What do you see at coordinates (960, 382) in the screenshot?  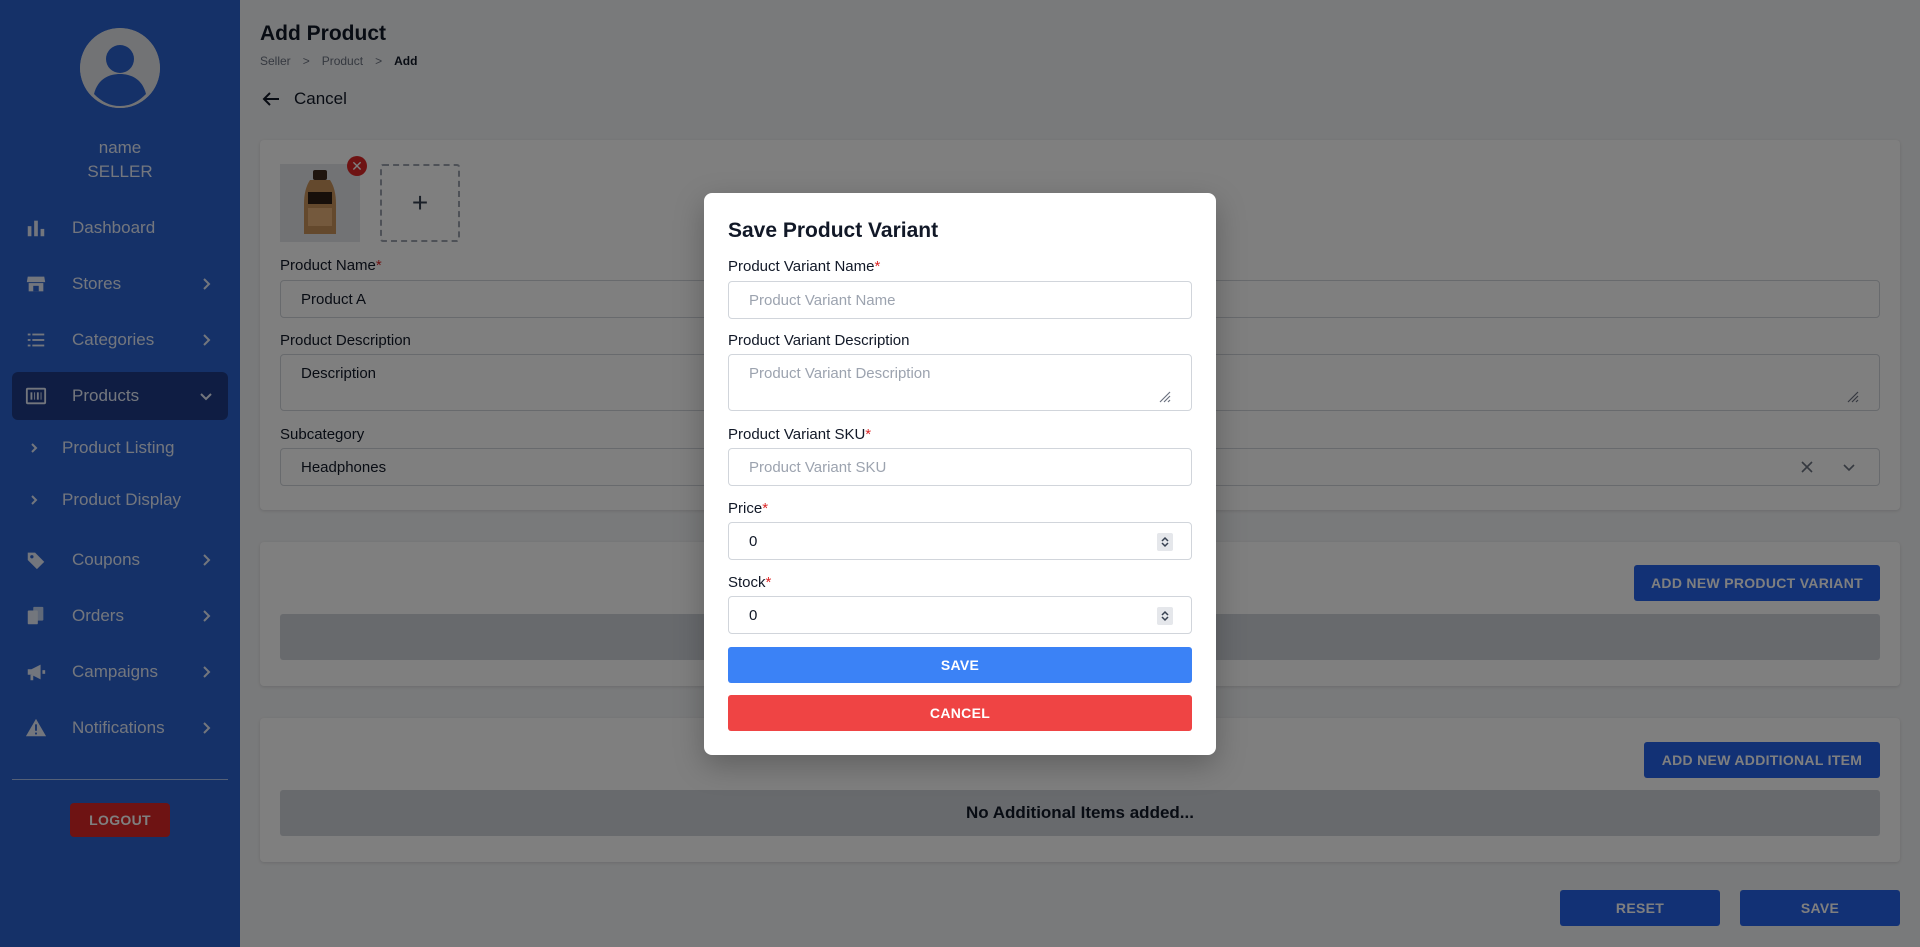 I see `variant-description-textarea: Product Variant Description` at bounding box center [960, 382].